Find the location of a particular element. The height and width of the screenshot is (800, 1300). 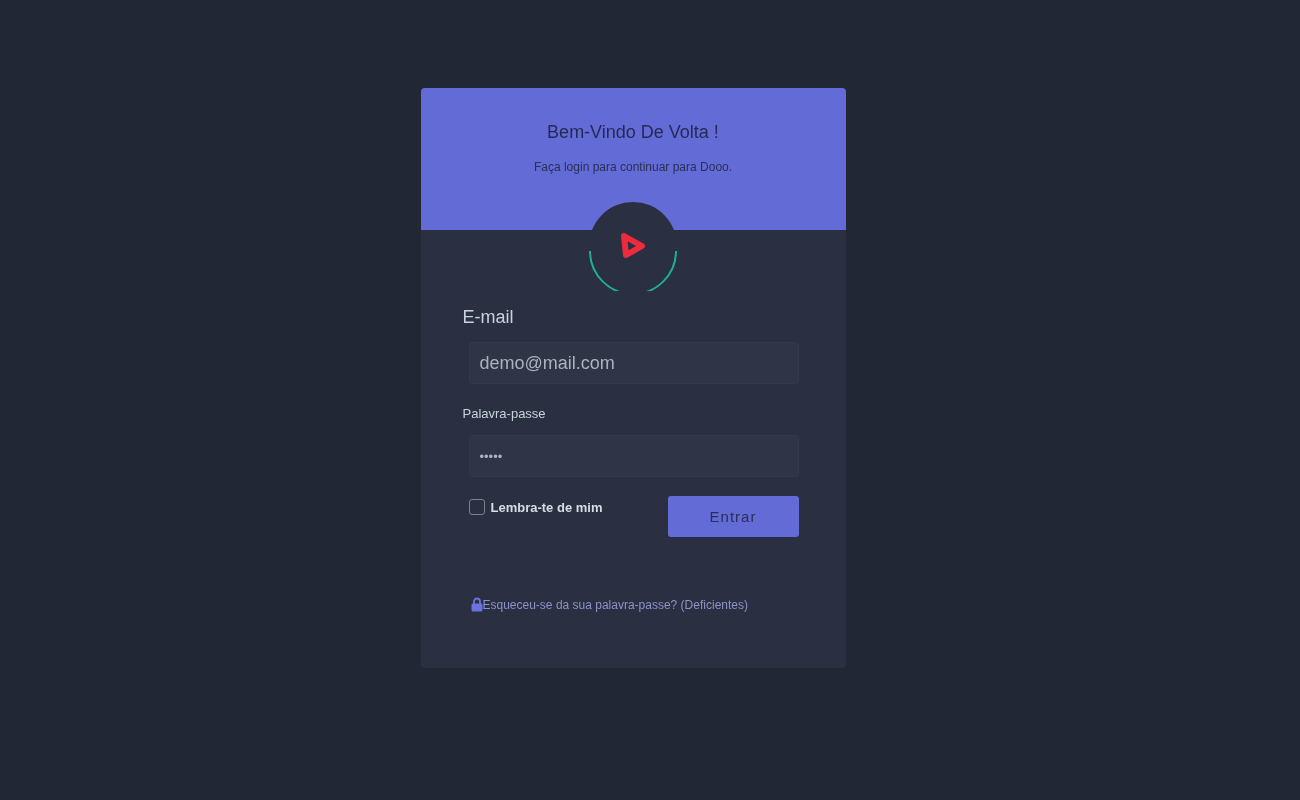

password-label: Palavra-passe is located at coordinates (504, 413).